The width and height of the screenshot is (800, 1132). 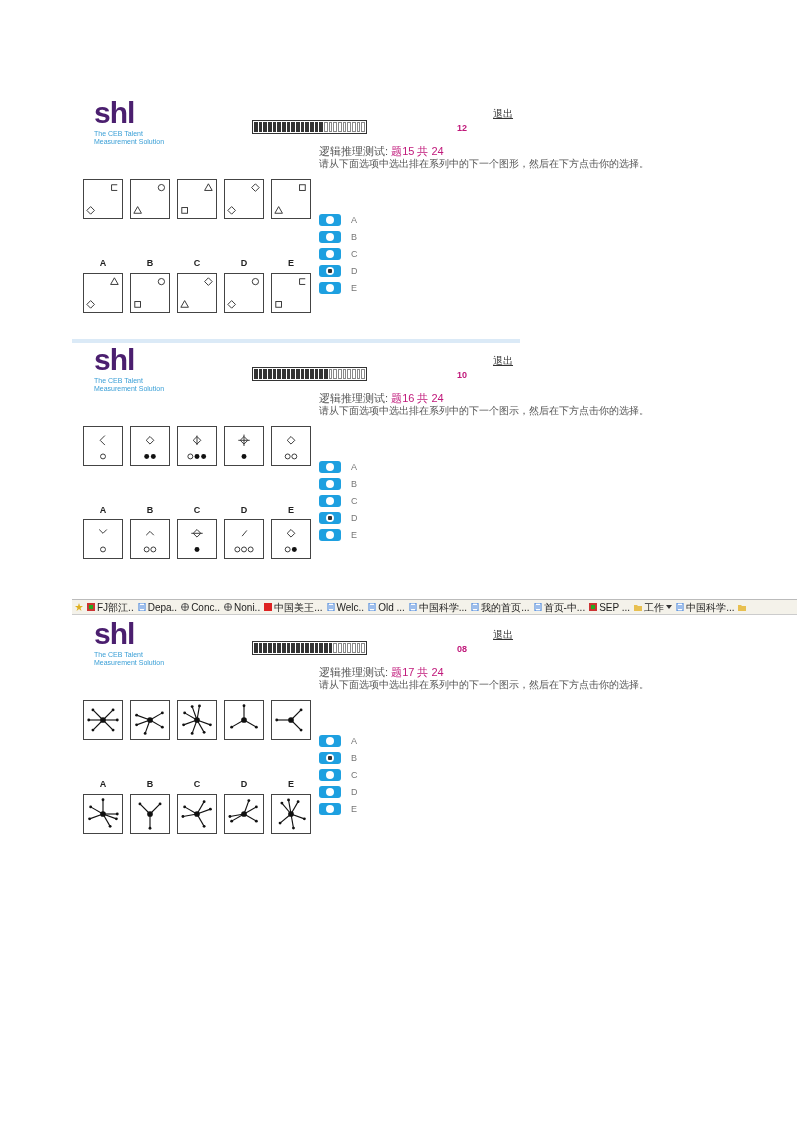 What do you see at coordinates (157, 607) in the screenshot?
I see `bookmark: Depa..` at bounding box center [157, 607].